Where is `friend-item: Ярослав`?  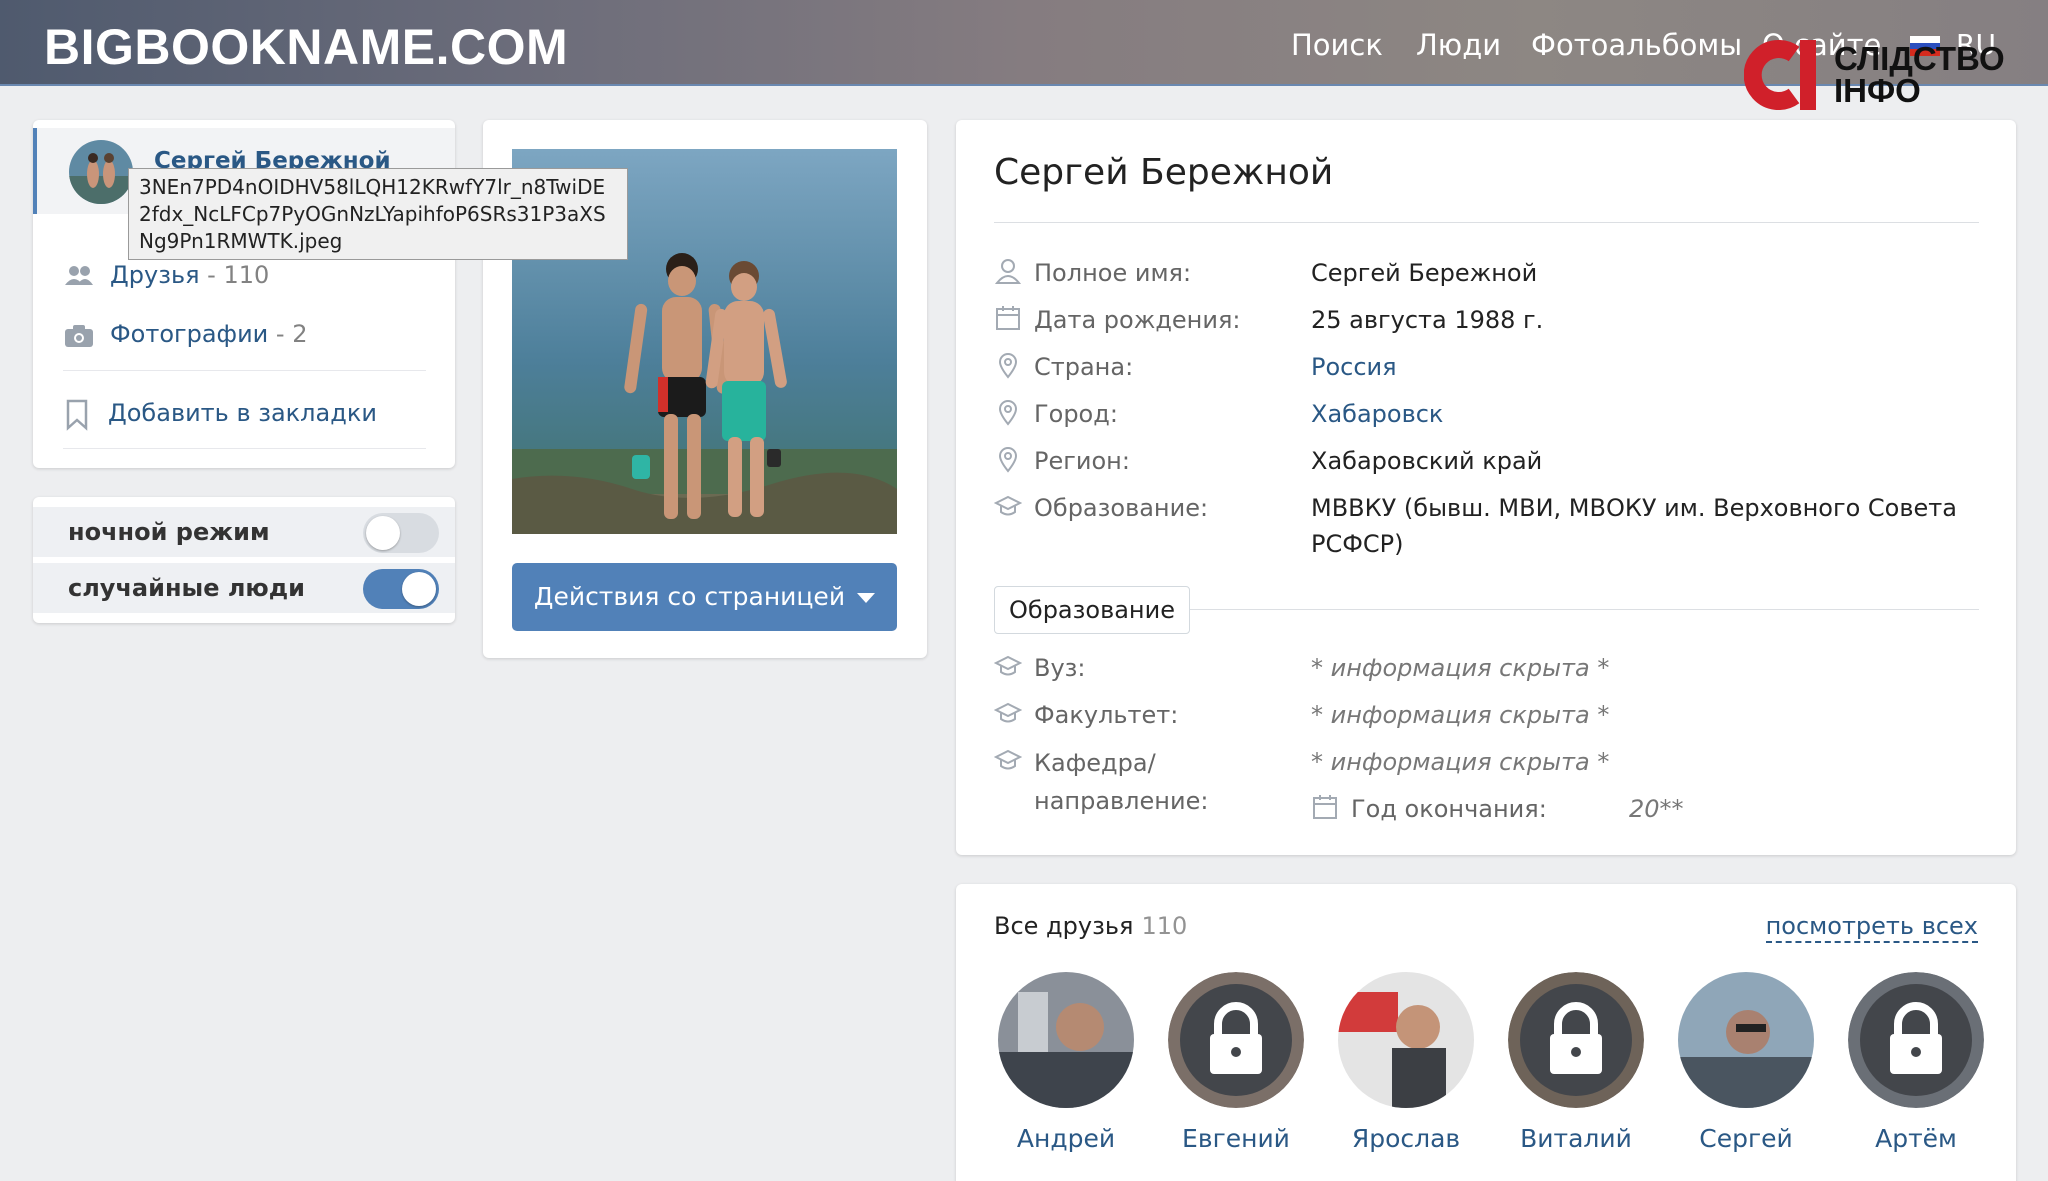
friend-item: Ярослав is located at coordinates (1406, 1062).